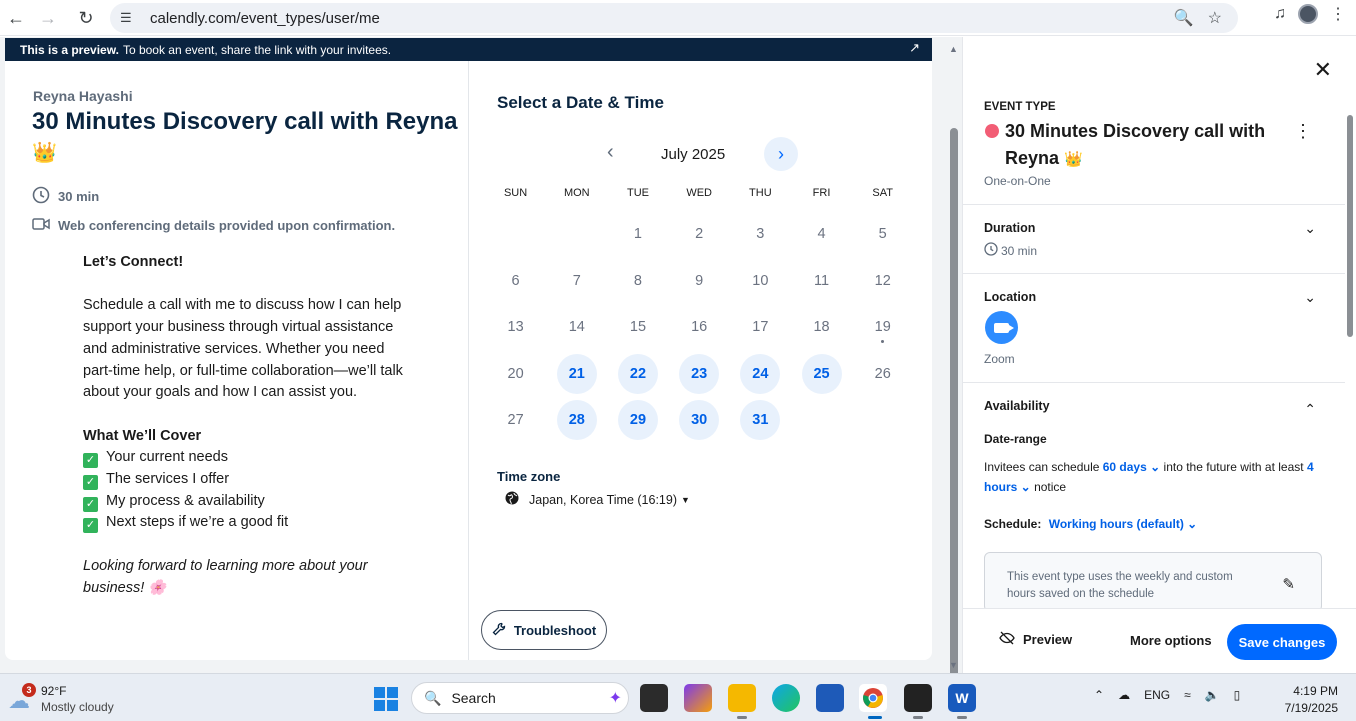 Image resolution: width=1356 pixels, height=721 pixels. What do you see at coordinates (1017, 406) in the screenshot?
I see `availability-section-title: Availability` at bounding box center [1017, 406].